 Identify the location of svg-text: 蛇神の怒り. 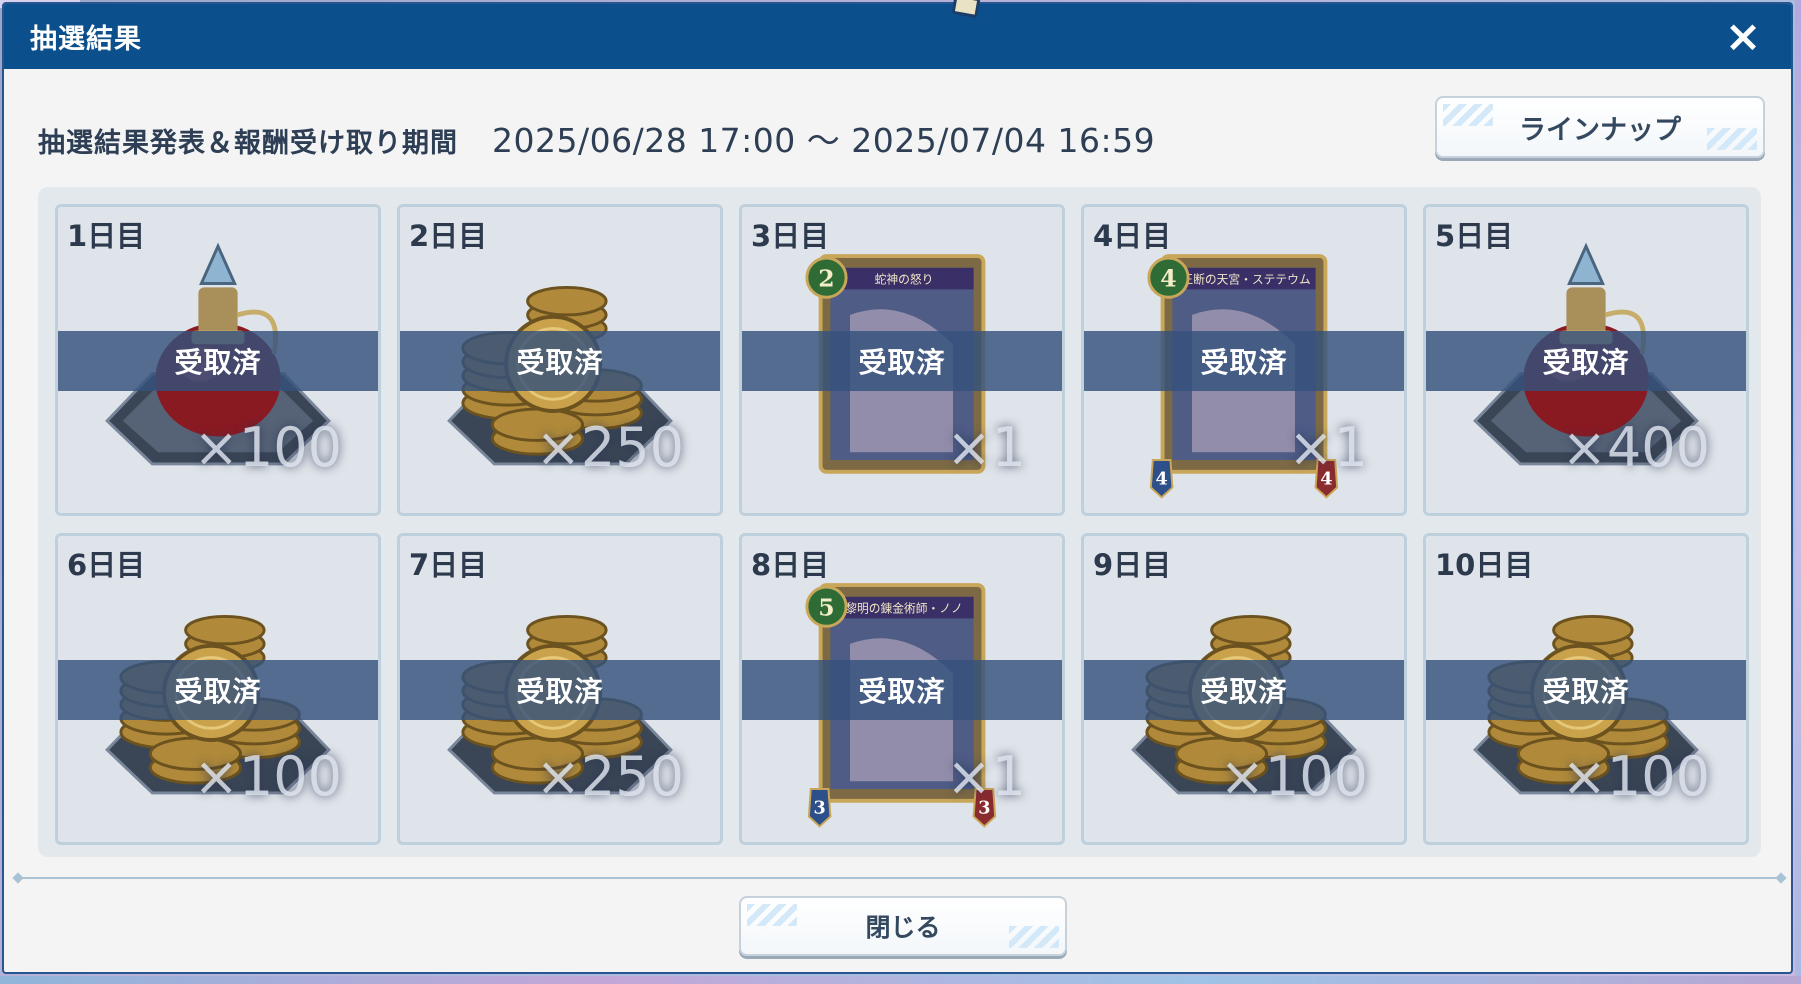
(904, 280).